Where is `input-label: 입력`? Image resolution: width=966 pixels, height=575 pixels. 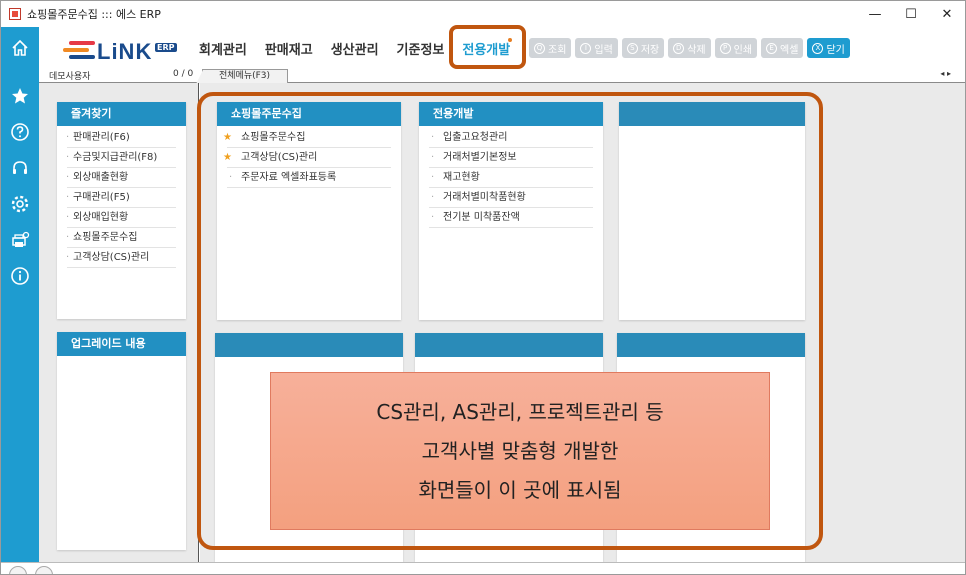 input-label: 입력 is located at coordinates (603, 50).